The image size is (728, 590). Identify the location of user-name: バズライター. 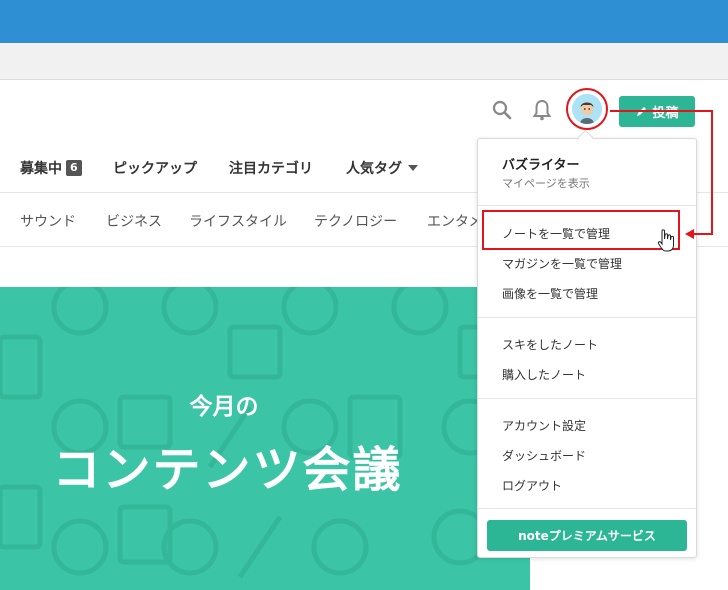
(540, 163).